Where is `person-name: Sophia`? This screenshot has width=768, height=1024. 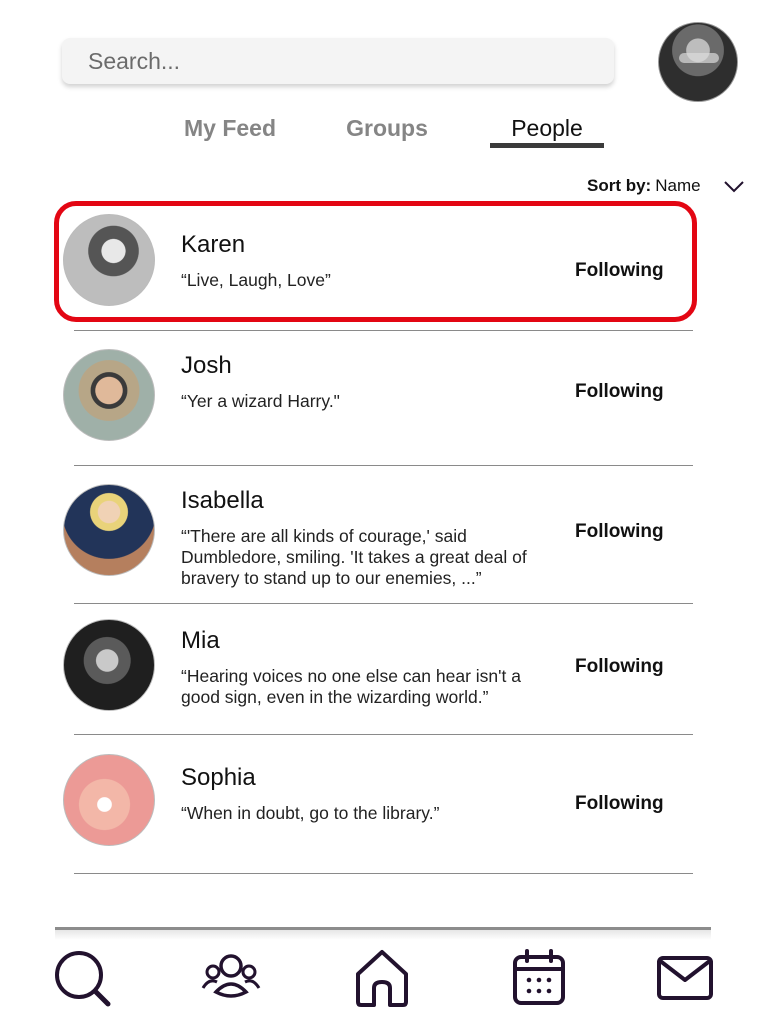 person-name: Sophia is located at coordinates (218, 777).